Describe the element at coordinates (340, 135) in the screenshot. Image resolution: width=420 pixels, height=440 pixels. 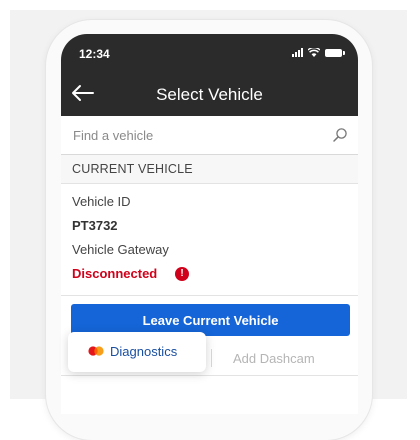
I see `search-icon` at that location.